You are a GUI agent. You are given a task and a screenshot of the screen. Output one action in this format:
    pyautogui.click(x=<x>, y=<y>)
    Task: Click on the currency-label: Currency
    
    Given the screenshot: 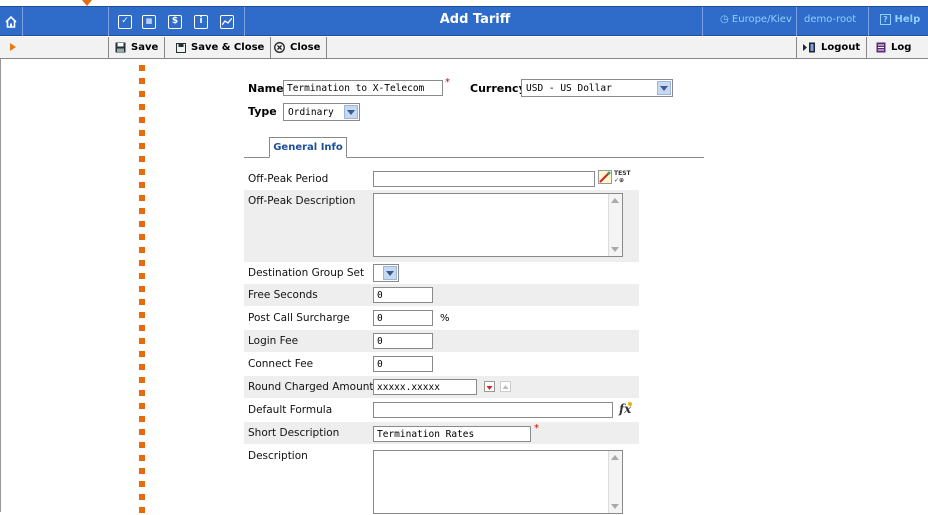 What is the action you would take?
    pyautogui.click(x=498, y=88)
    